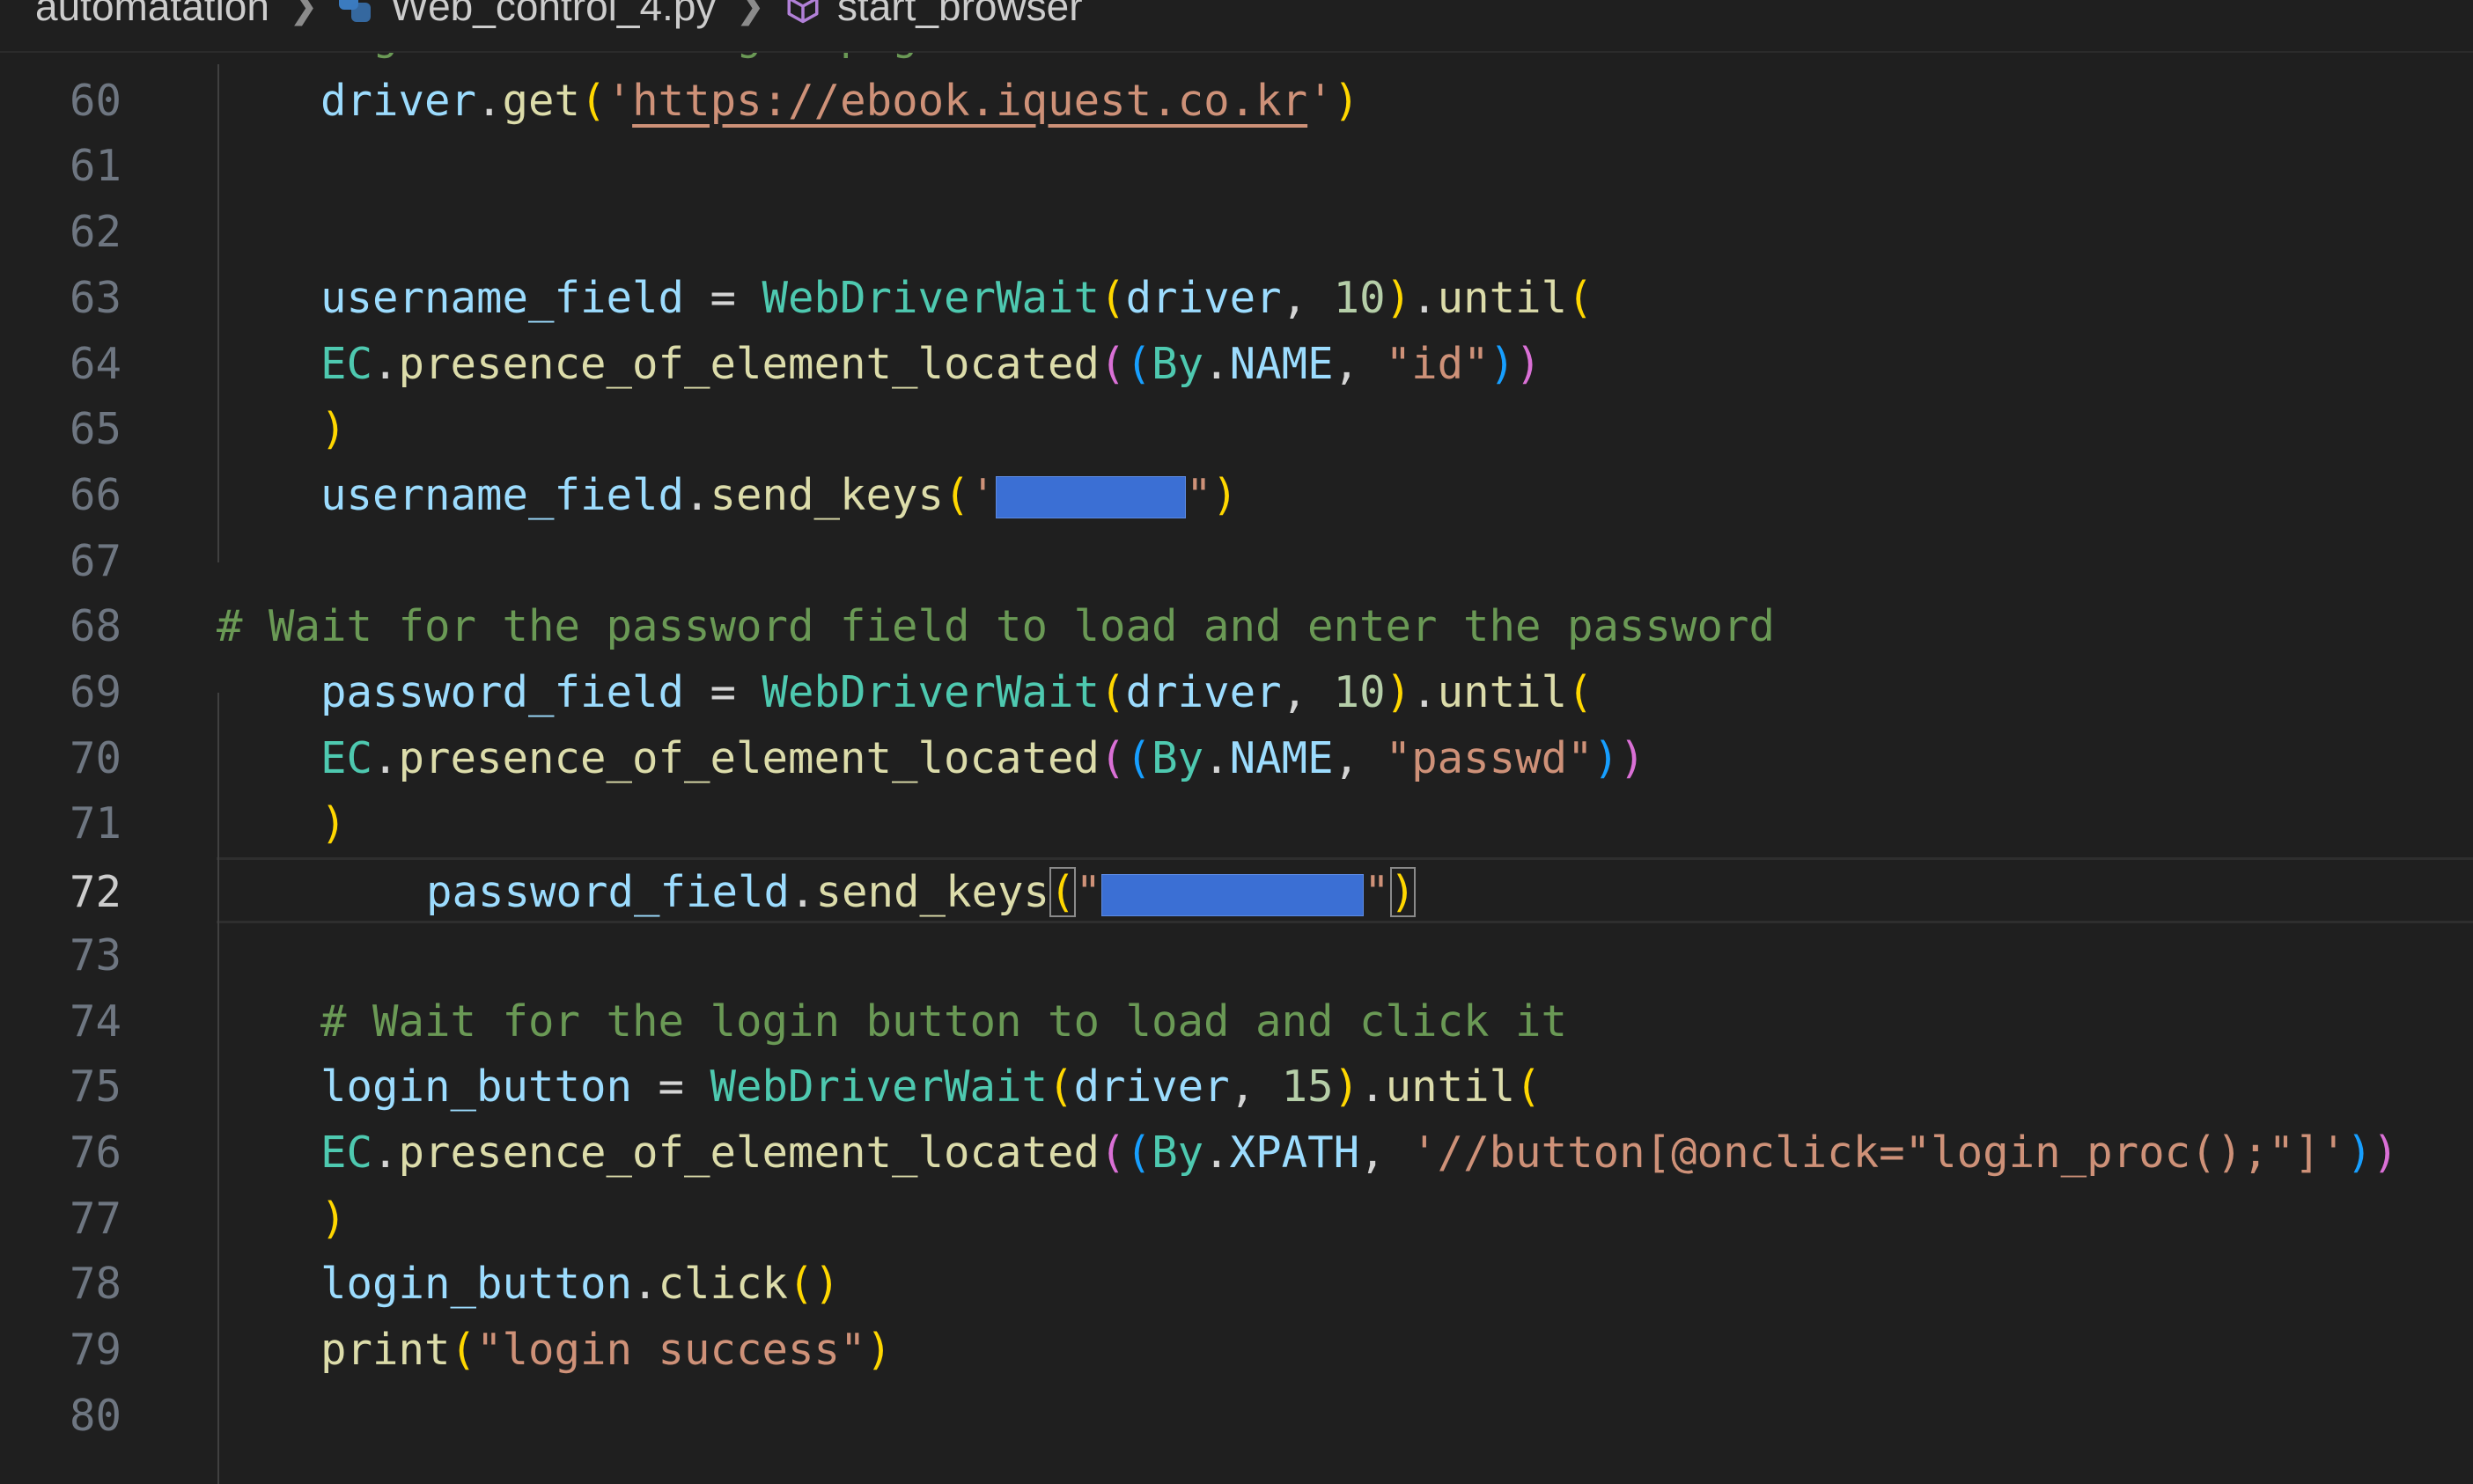  What do you see at coordinates (553, 15) in the screenshot?
I see `breadcrumb-file: Web_control_4.py` at bounding box center [553, 15].